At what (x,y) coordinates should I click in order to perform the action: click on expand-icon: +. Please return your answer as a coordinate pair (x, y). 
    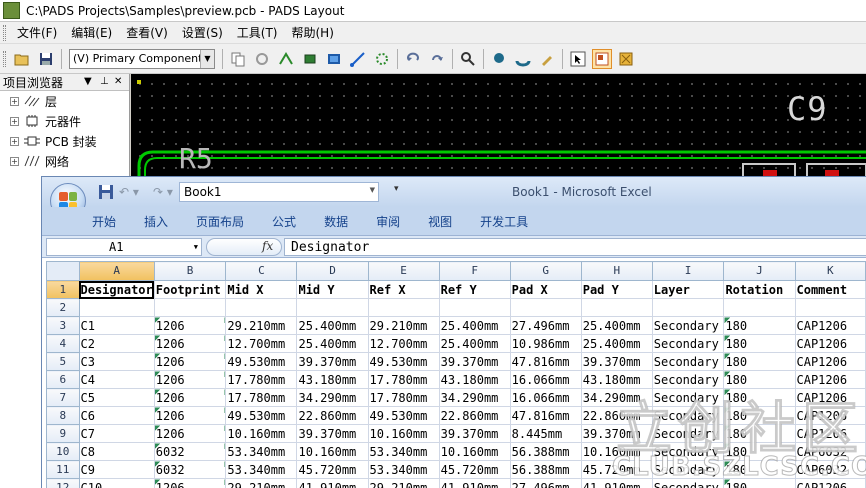
    Looking at the image, I should click on (14, 101).